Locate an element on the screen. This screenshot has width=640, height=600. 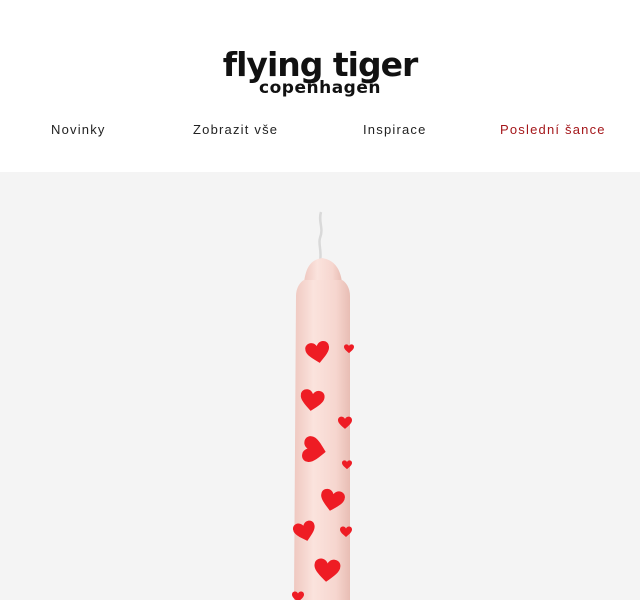
candle-wick is located at coordinates (320, 237).